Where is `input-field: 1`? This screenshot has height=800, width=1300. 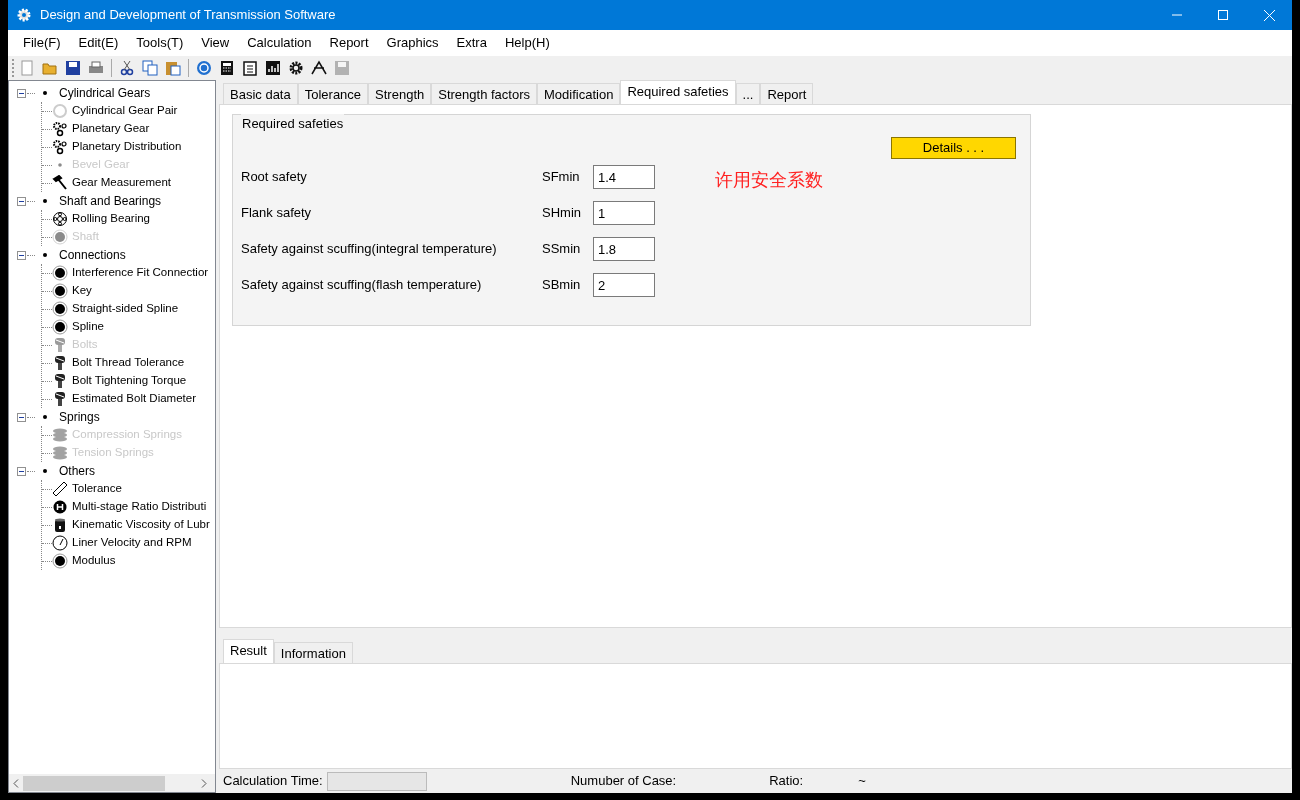
input-field: 1 is located at coordinates (624, 213).